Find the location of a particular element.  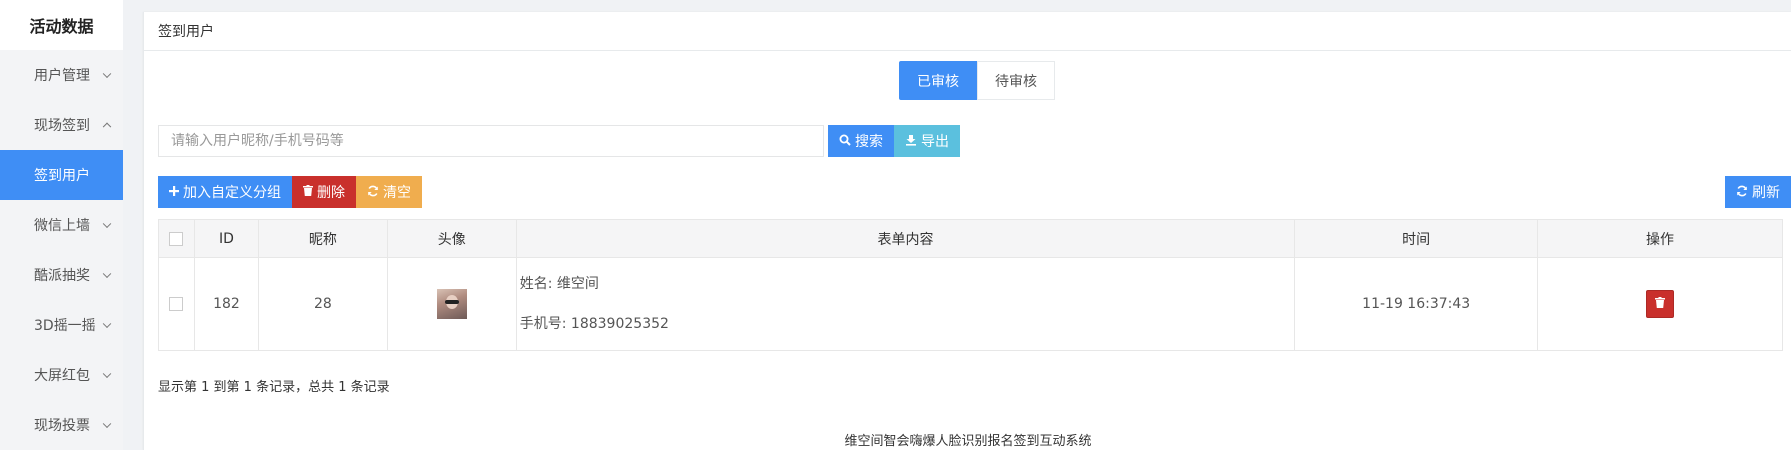

sidebar-item-user-management: 用户管理 is located at coordinates (61, 75).